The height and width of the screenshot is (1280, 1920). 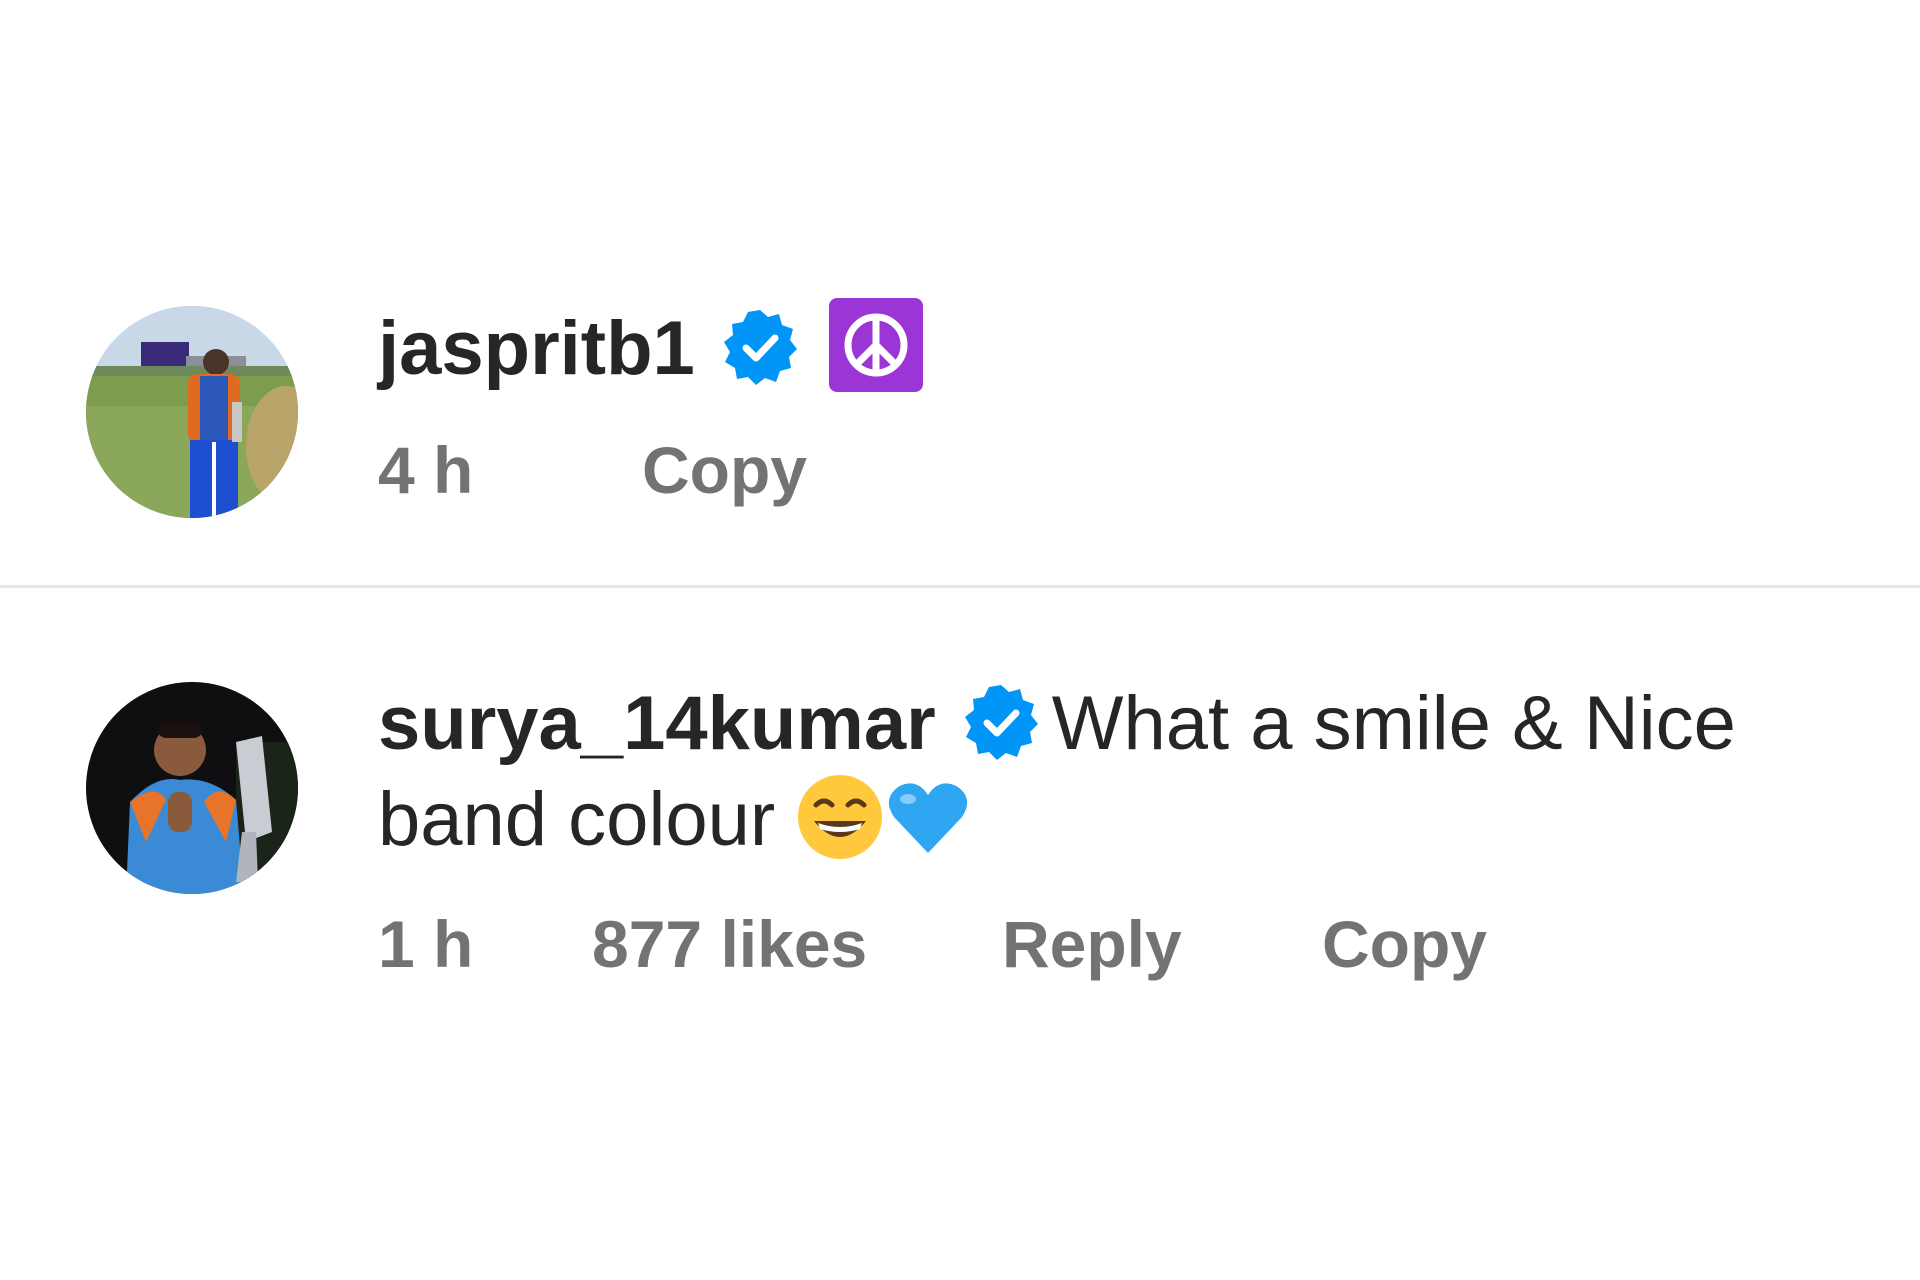 I want to click on reply-button: Reply, so click(x=1092, y=944).